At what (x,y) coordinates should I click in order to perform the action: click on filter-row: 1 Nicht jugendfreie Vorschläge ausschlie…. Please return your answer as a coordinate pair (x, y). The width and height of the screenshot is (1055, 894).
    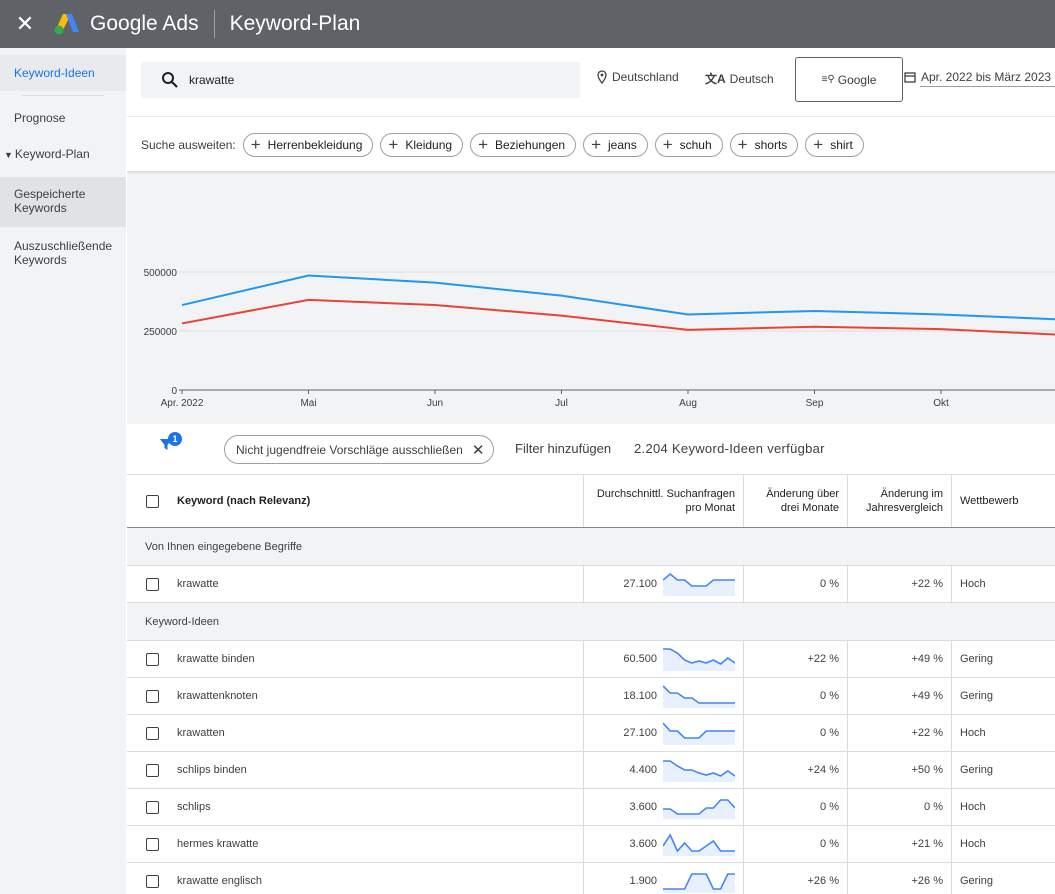
    Looking at the image, I should click on (591, 449).